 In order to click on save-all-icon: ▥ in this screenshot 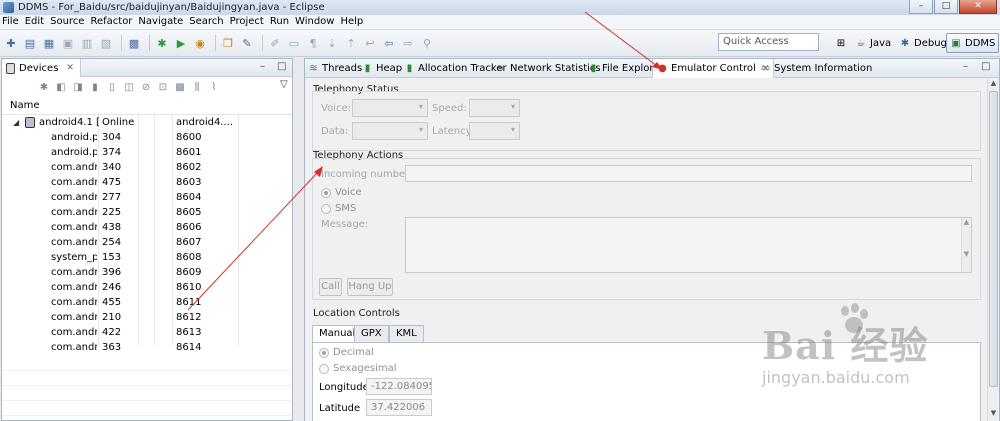, I will do `click(87, 43)`.